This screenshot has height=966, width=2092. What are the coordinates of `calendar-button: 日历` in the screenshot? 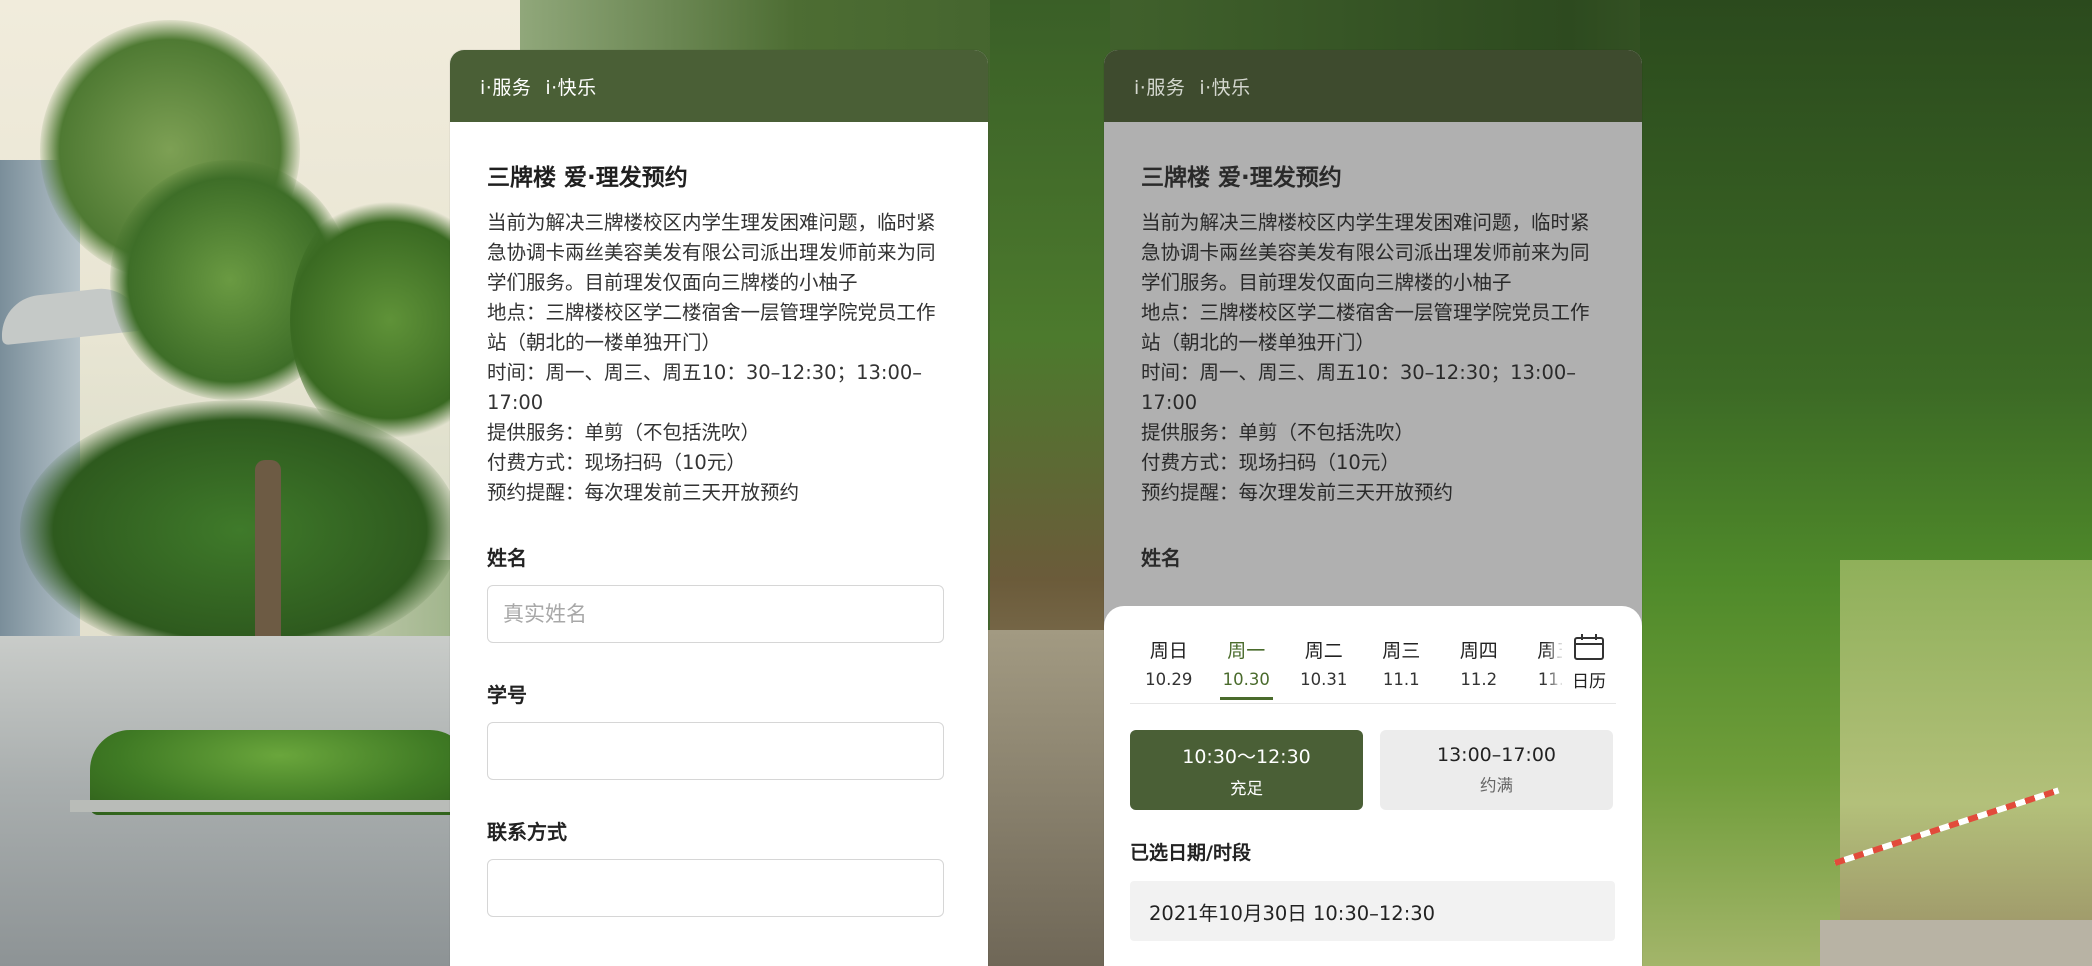 It's located at (1589, 654).